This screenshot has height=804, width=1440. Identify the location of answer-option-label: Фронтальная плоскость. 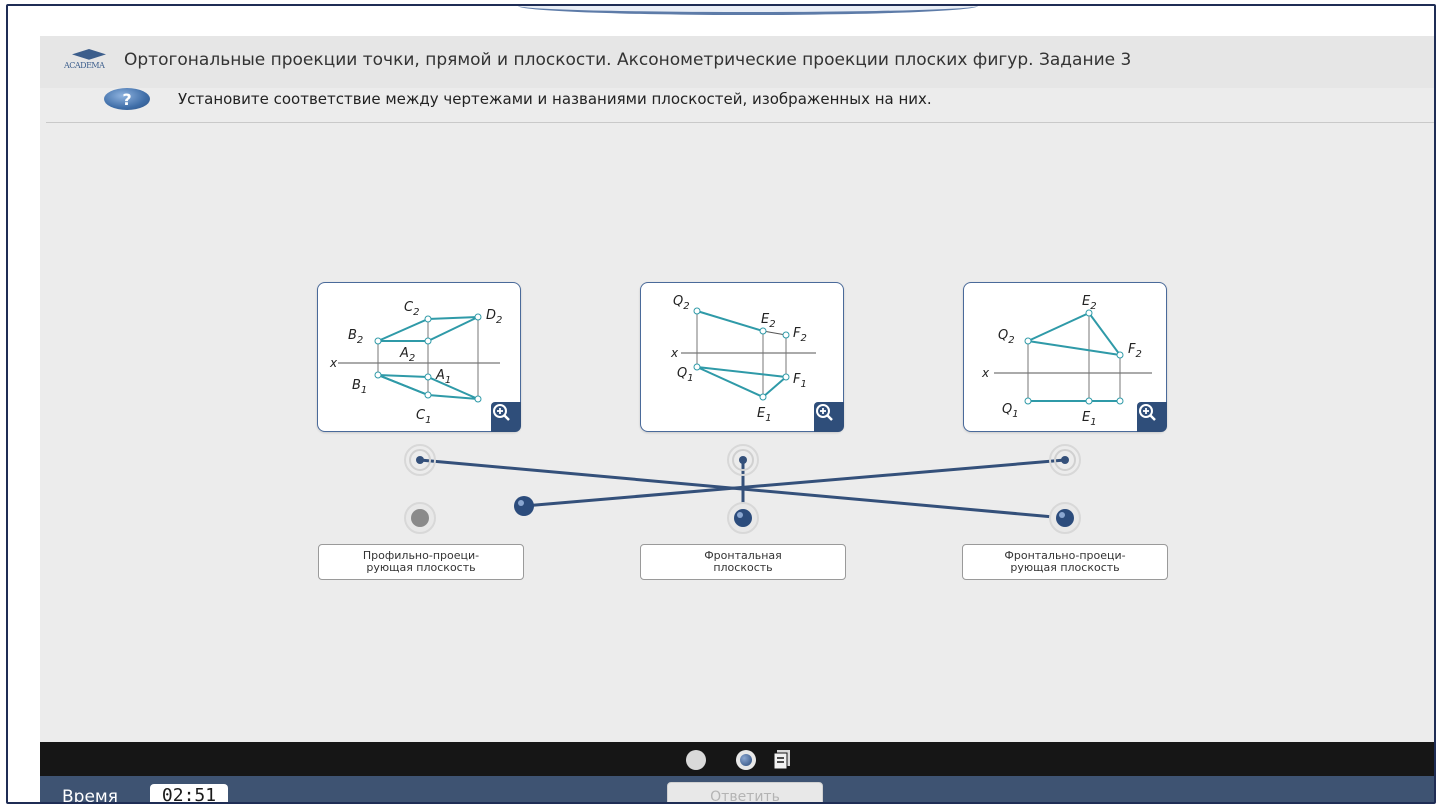
(743, 561).